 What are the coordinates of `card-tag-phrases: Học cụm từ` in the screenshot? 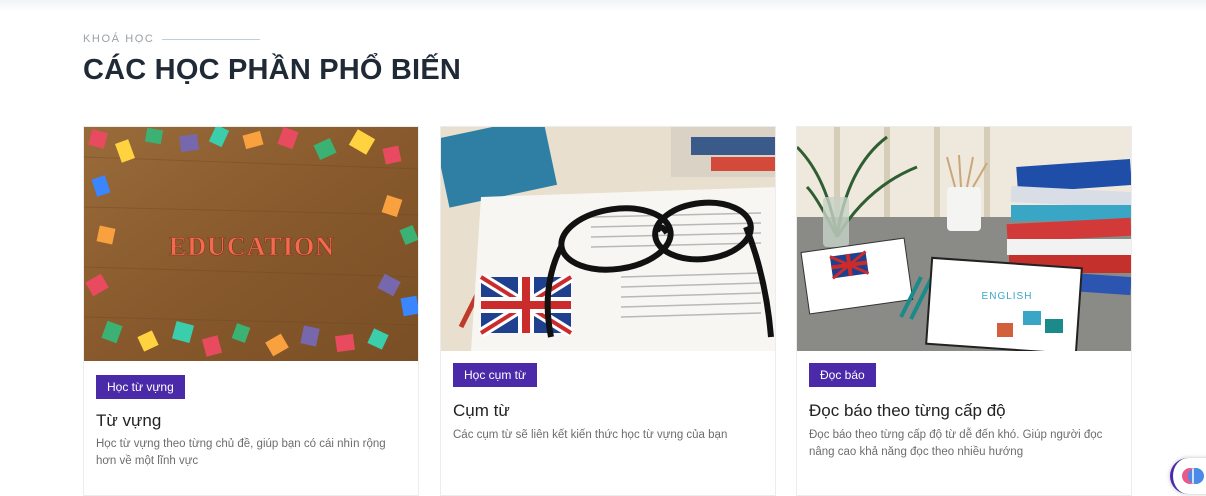 It's located at (495, 375).